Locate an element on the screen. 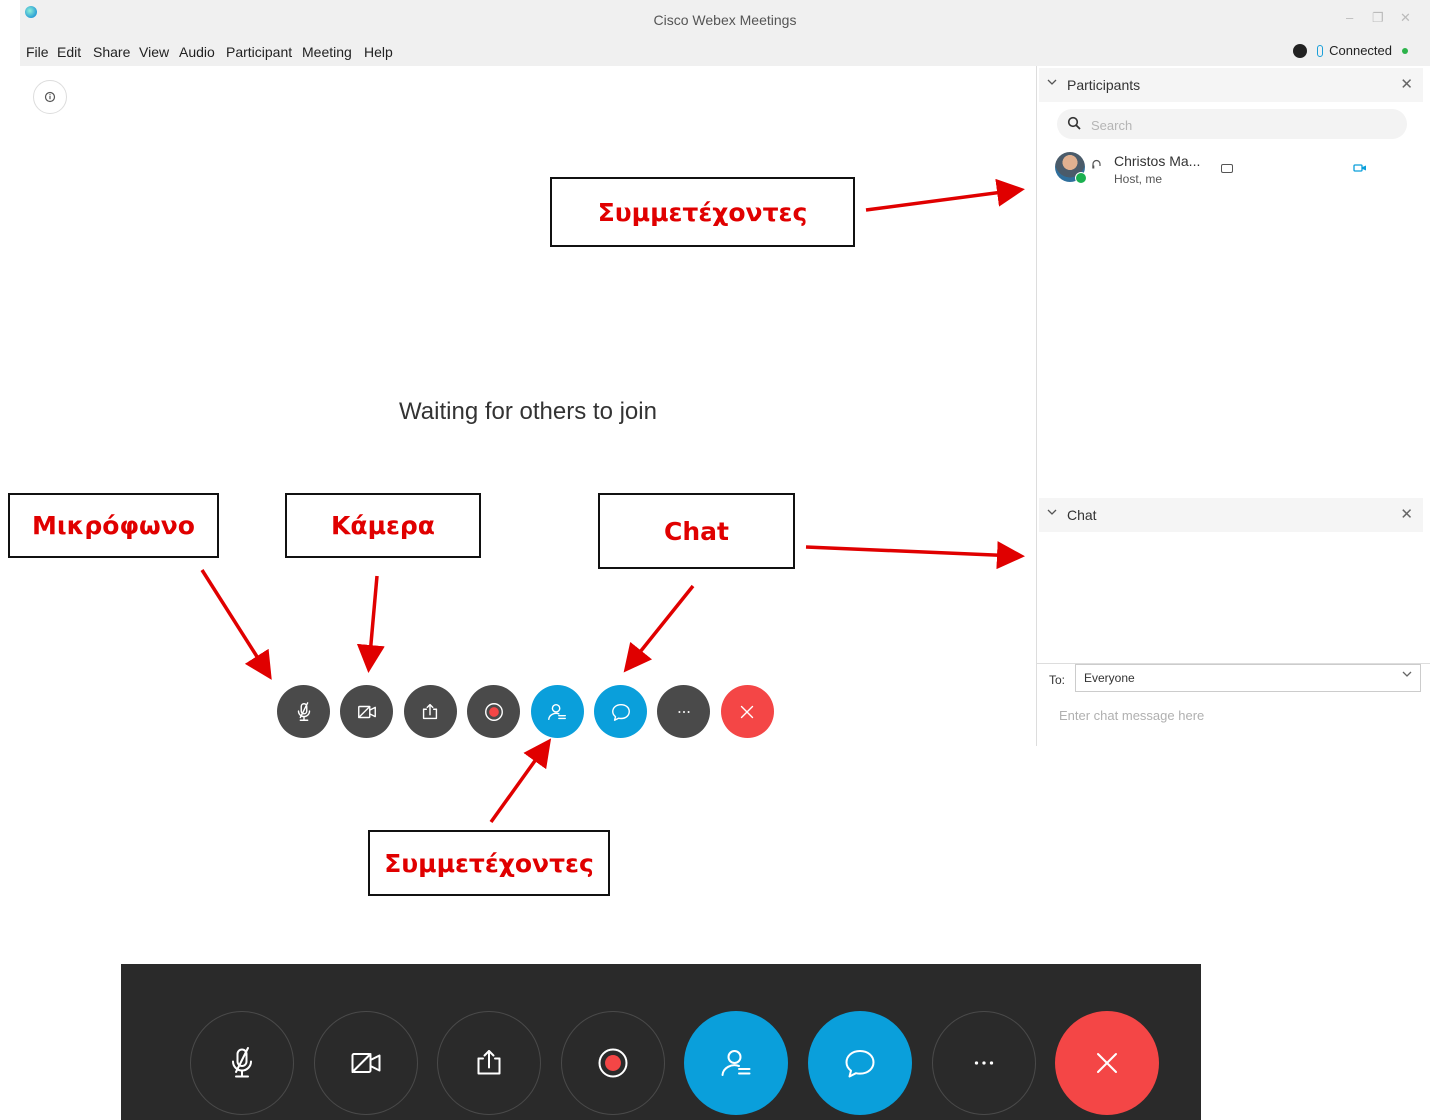 The height and width of the screenshot is (1120, 1430). arrow-to-mute-button is located at coordinates (236, 624).